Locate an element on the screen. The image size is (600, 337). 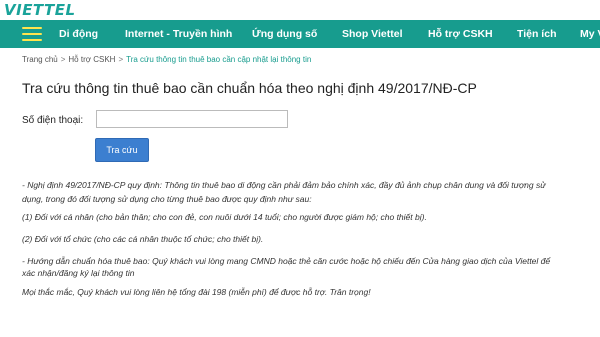
nav-item-my-viettel: My V is located at coordinates (590, 34).